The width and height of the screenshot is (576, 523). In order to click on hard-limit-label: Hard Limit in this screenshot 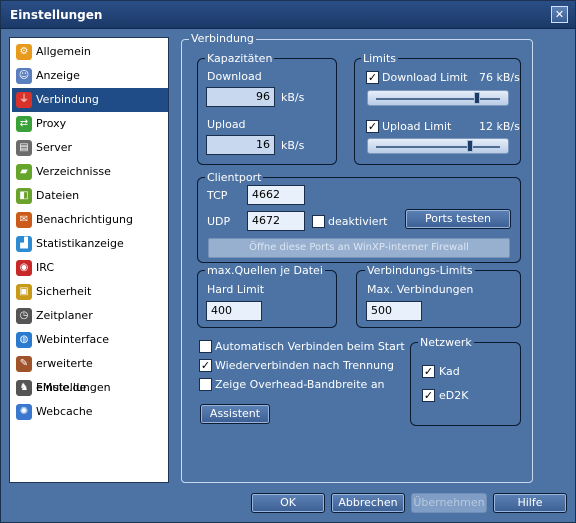, I will do `click(236, 289)`.